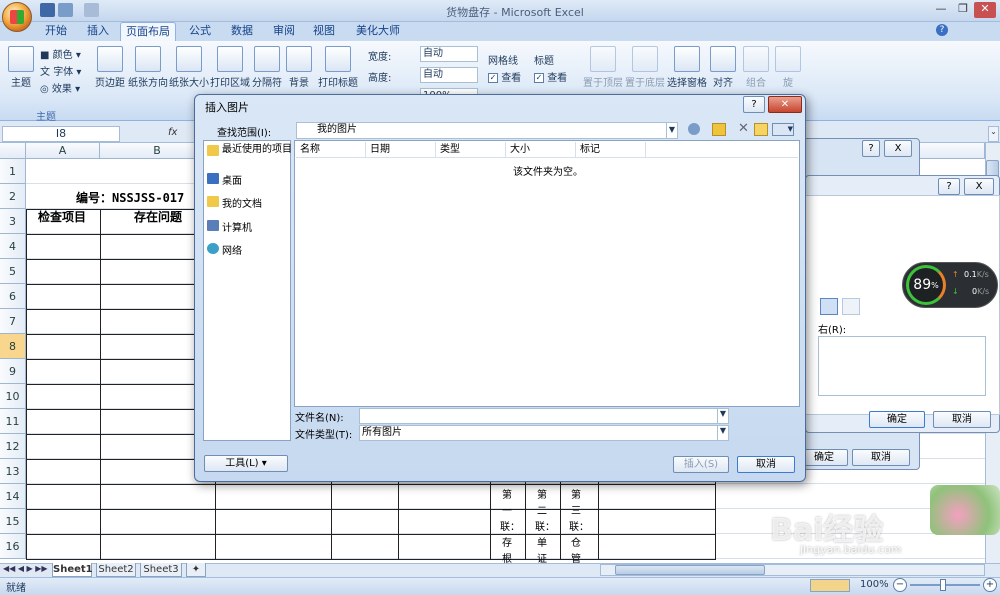 Image resolution: width=1000 pixels, height=595 pixels. What do you see at coordinates (785, 104) in the screenshot?
I see `dialog-close-button: ✕` at bounding box center [785, 104].